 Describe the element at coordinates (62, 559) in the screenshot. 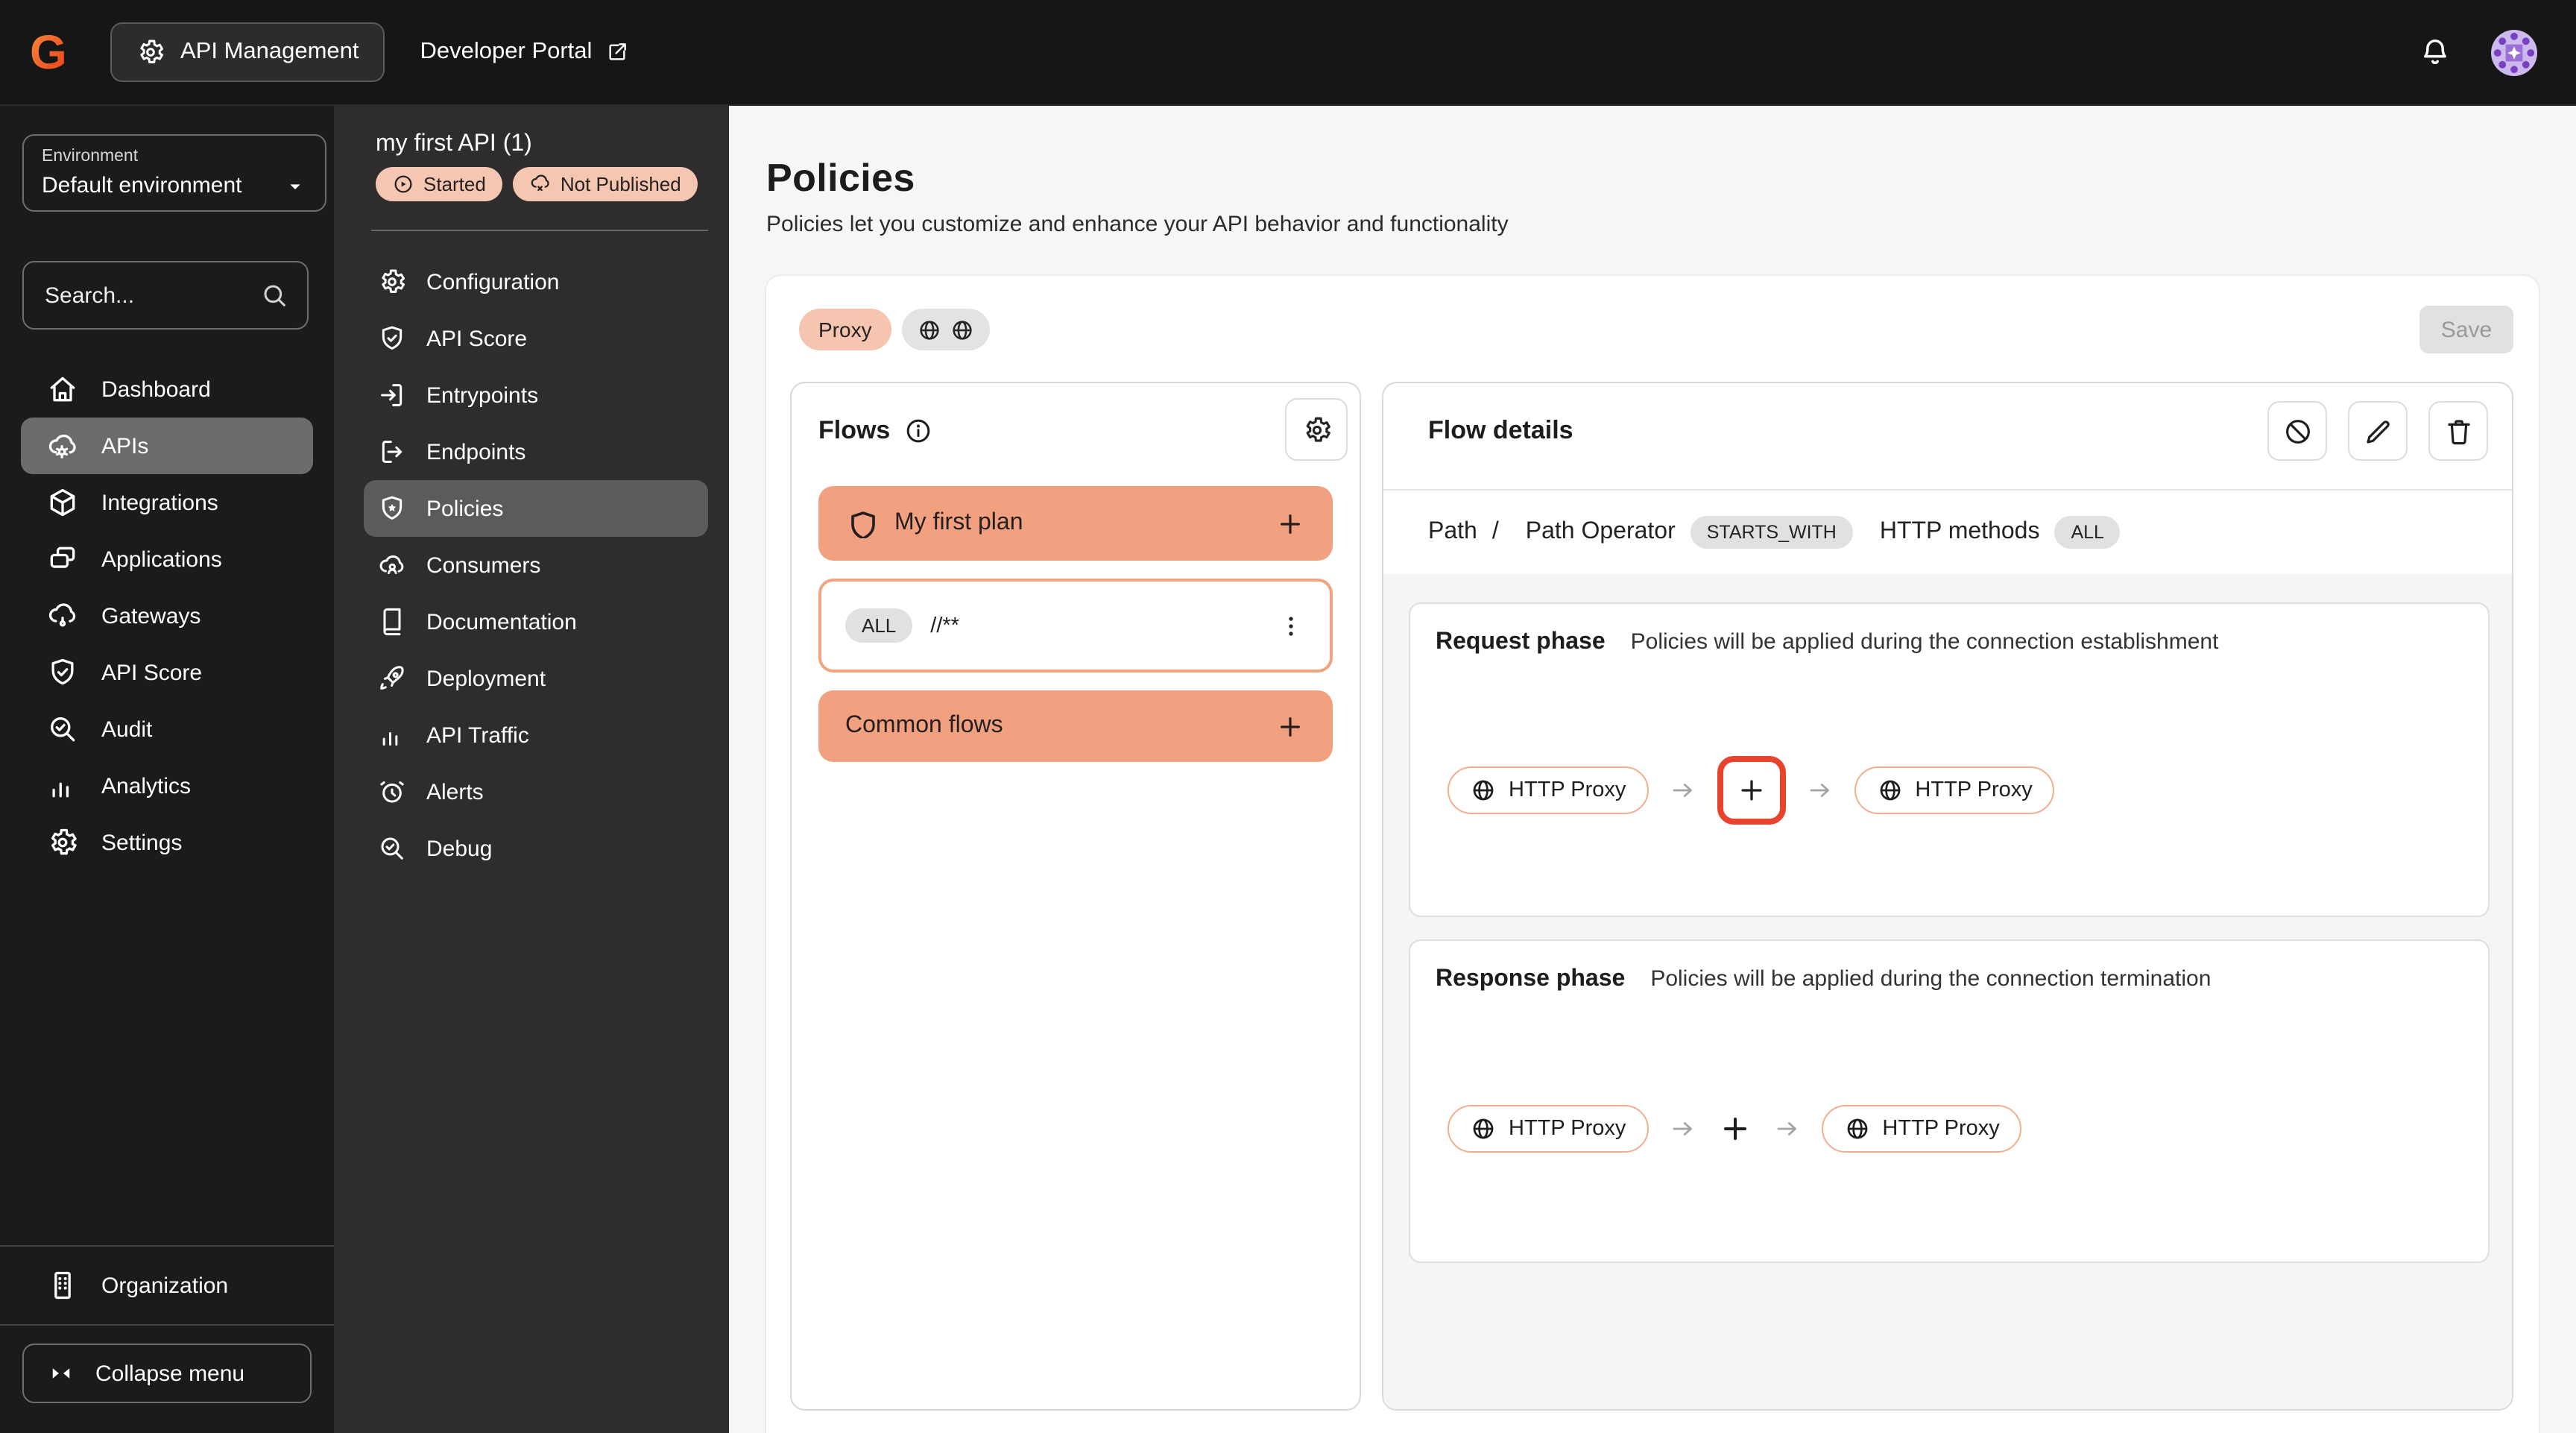

I see `app-cards-icon` at that location.